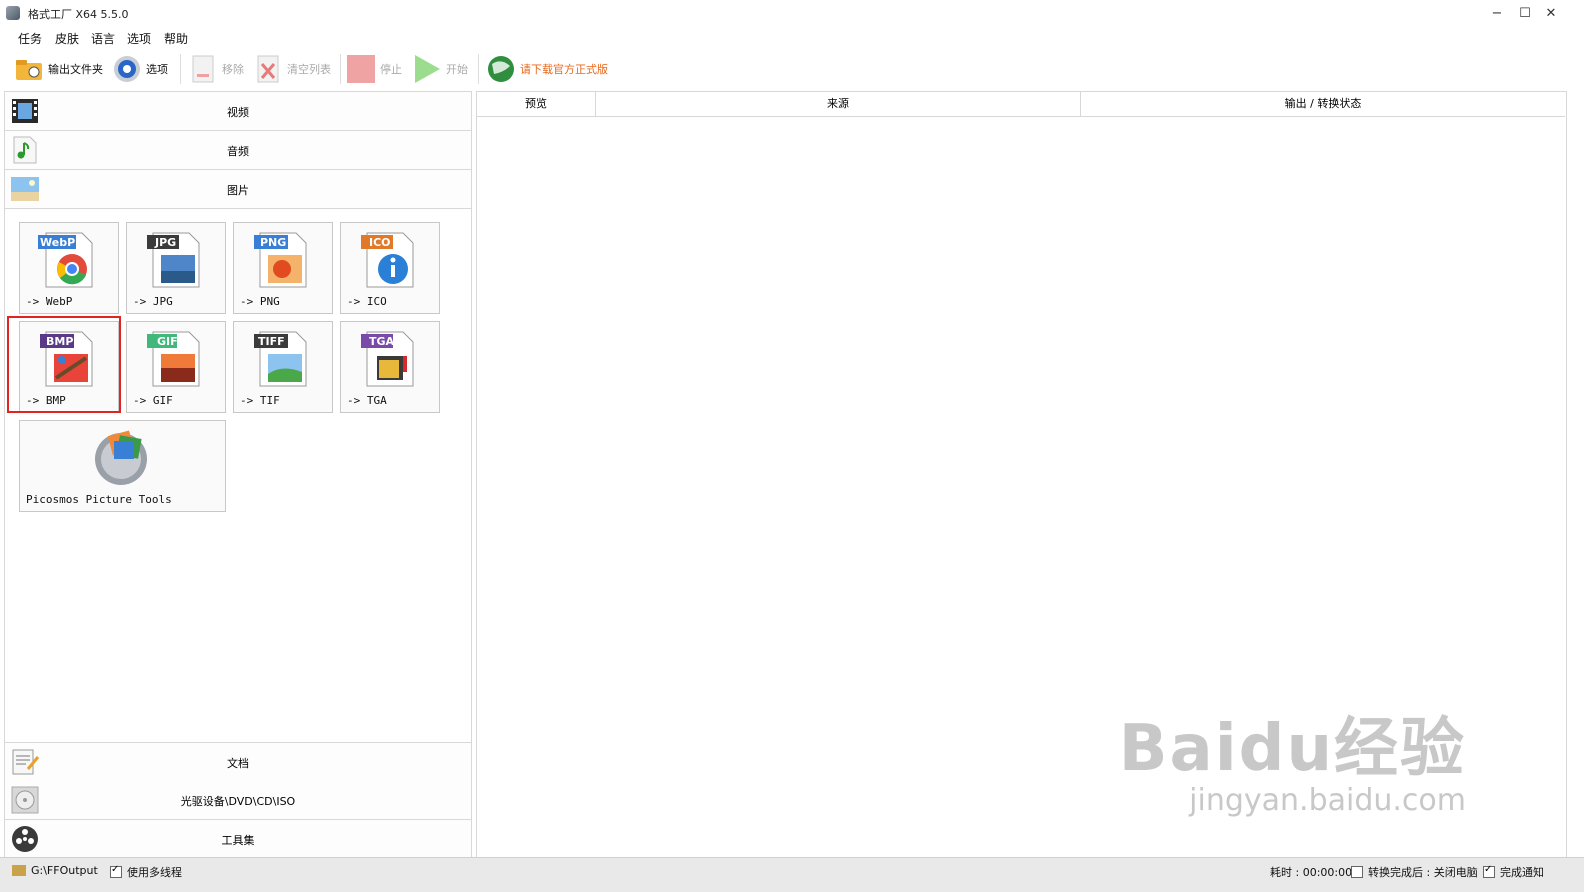 This screenshot has width=1584, height=892. I want to click on category-document: 文档, so click(238, 762).